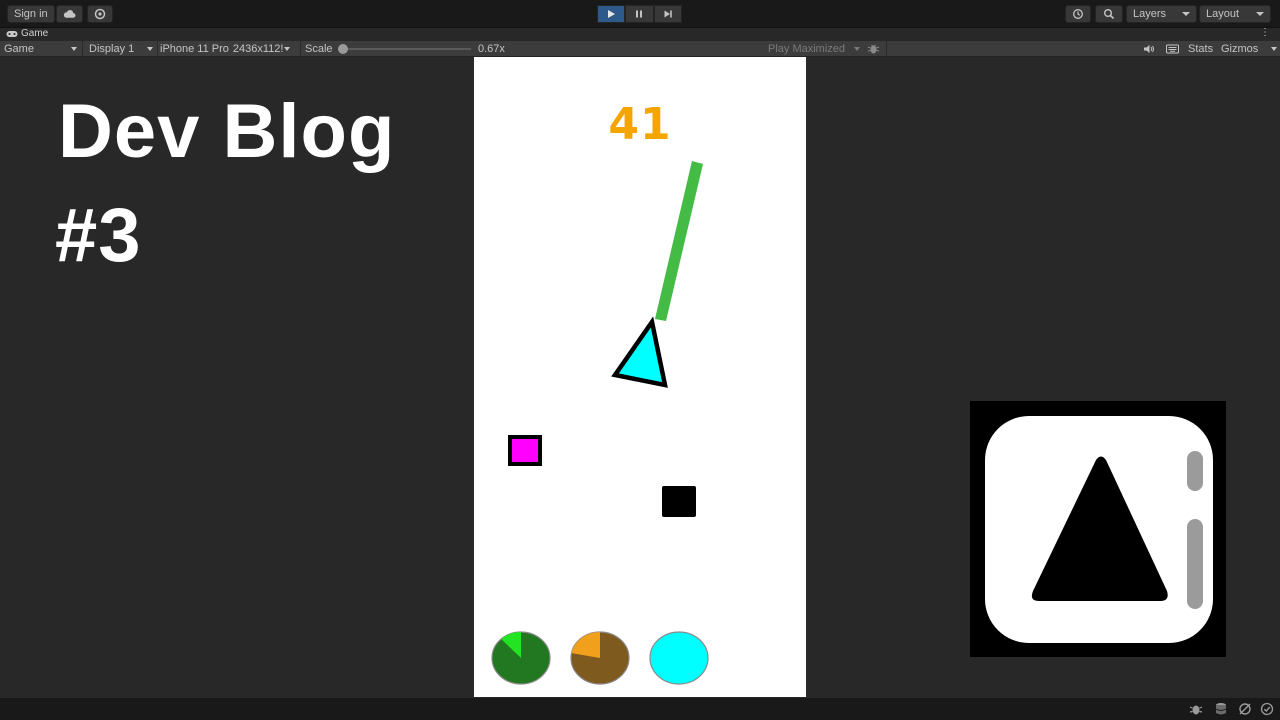  What do you see at coordinates (407, 49) in the screenshot?
I see `scale-slider-track` at bounding box center [407, 49].